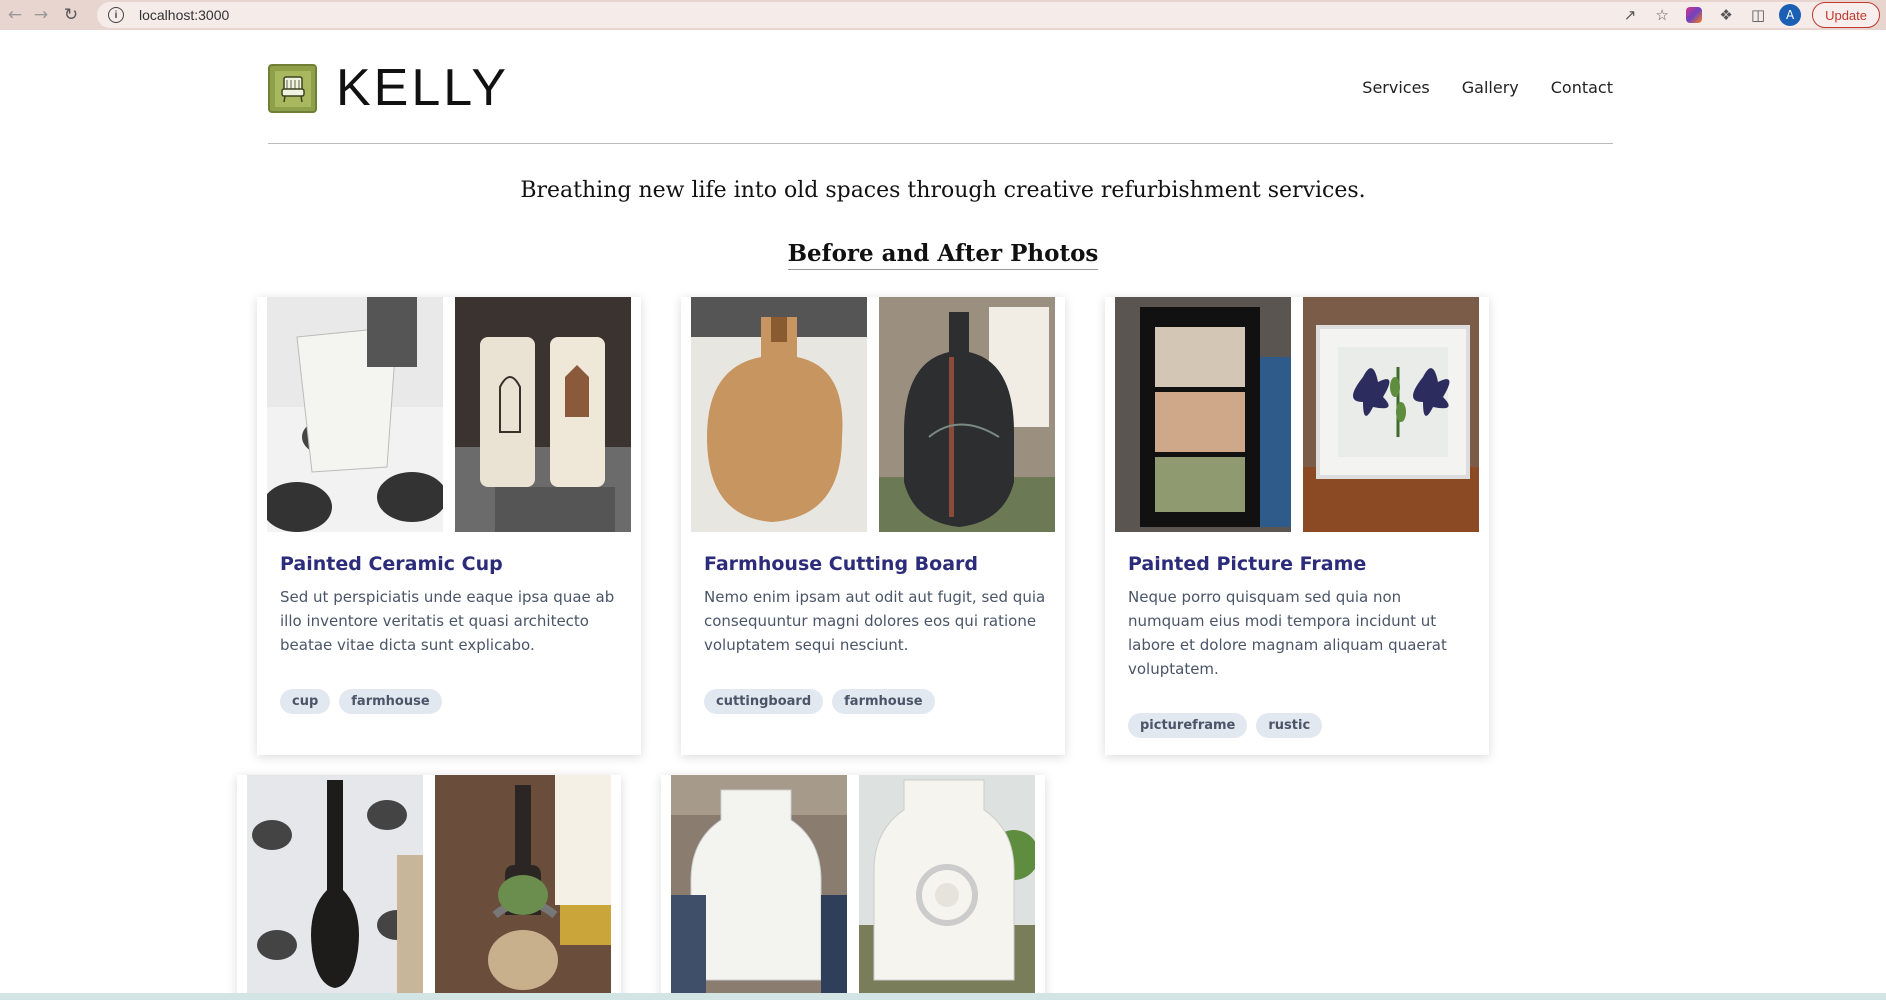 The image size is (1886, 1000). What do you see at coordinates (1694, 15) in the screenshot?
I see `extension-app-icon` at bounding box center [1694, 15].